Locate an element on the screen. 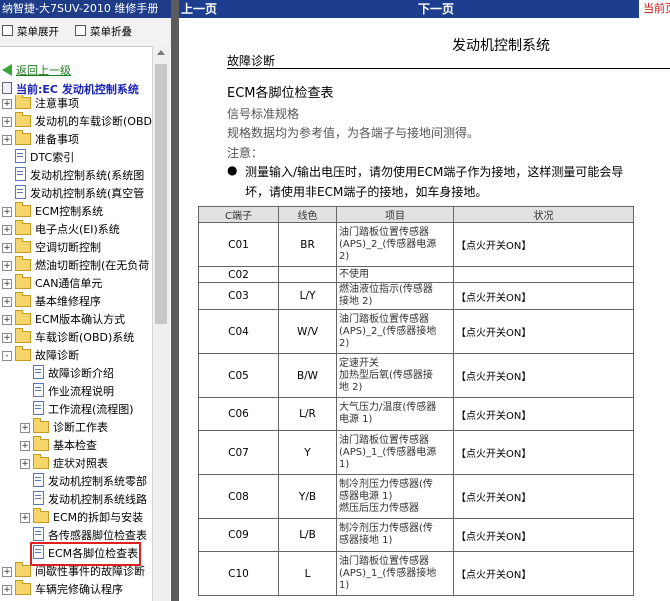 Image resolution: width=670 pixels, height=601 pixels. tree-item: + 间歇性事件的故障诊断 is located at coordinates (73, 571).